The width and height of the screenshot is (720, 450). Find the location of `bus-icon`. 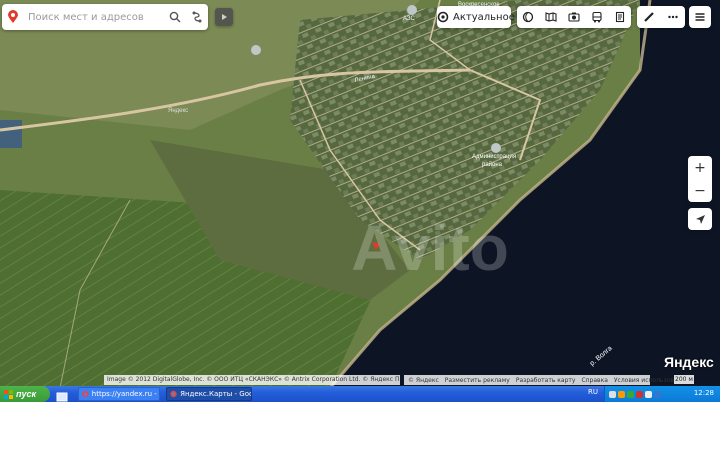

bus-icon is located at coordinates (597, 17).